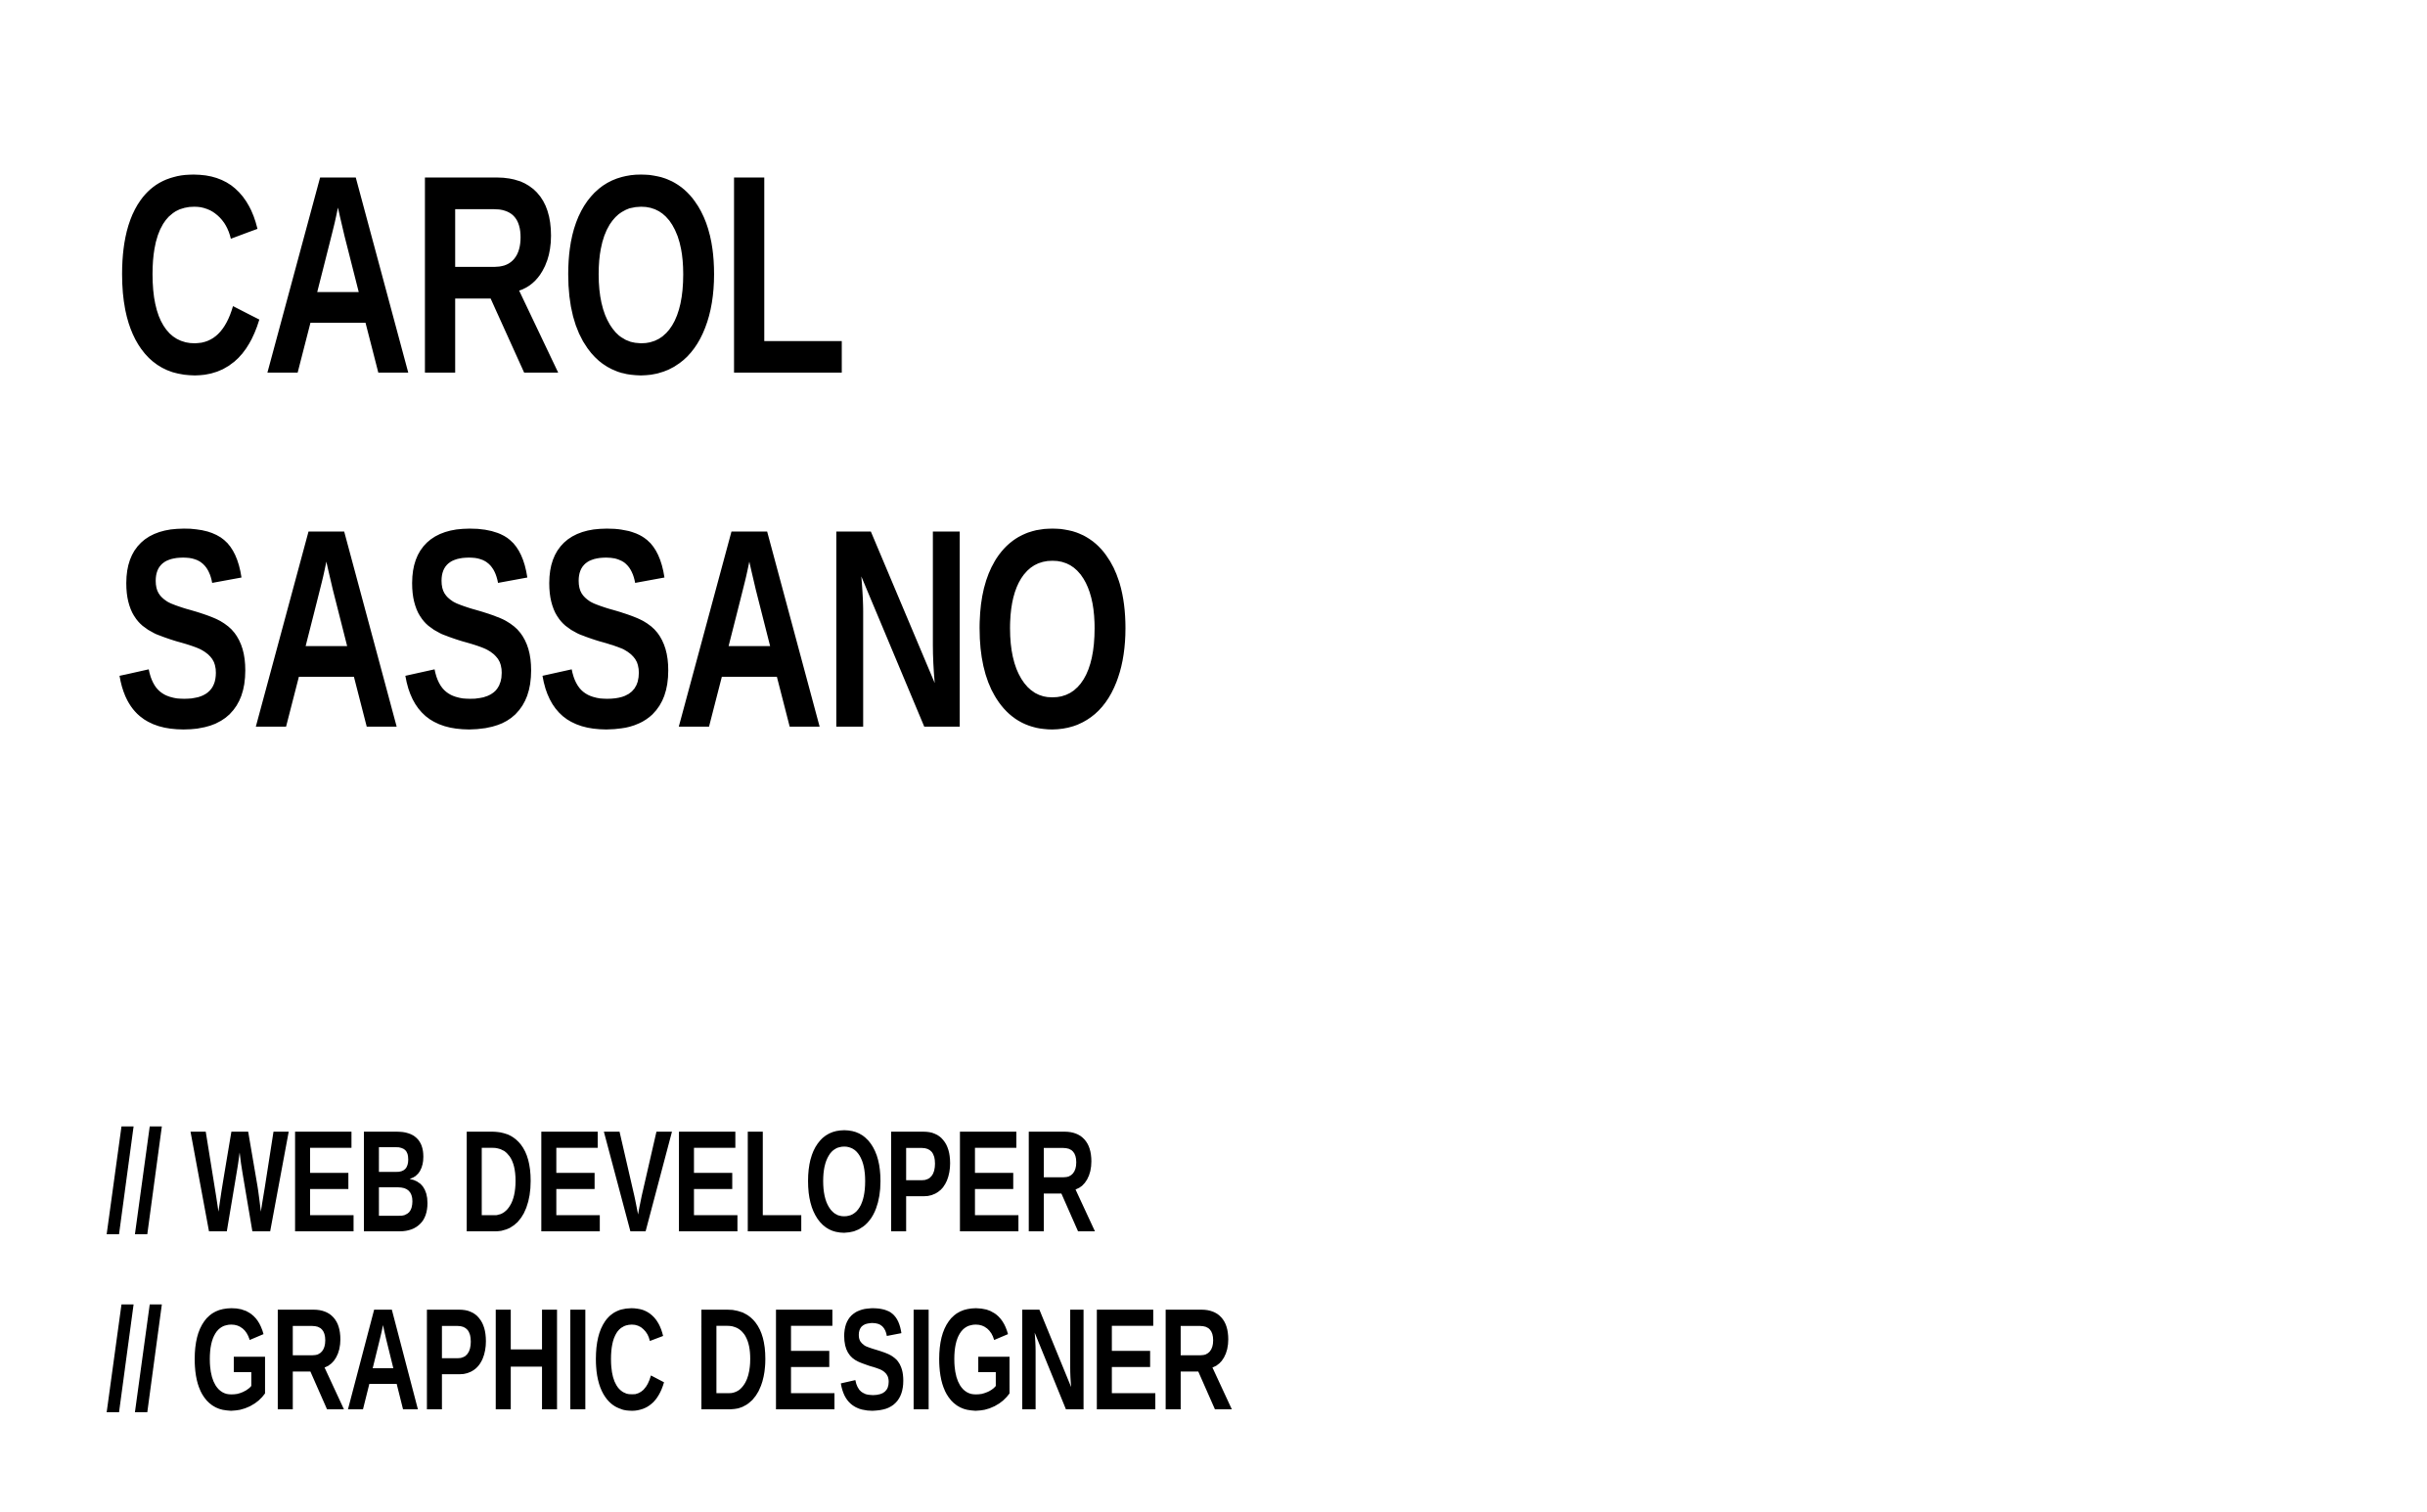 The image size is (2427, 1512). Describe the element at coordinates (624, 628) in the screenshot. I see `last-name: SASSANO` at that location.